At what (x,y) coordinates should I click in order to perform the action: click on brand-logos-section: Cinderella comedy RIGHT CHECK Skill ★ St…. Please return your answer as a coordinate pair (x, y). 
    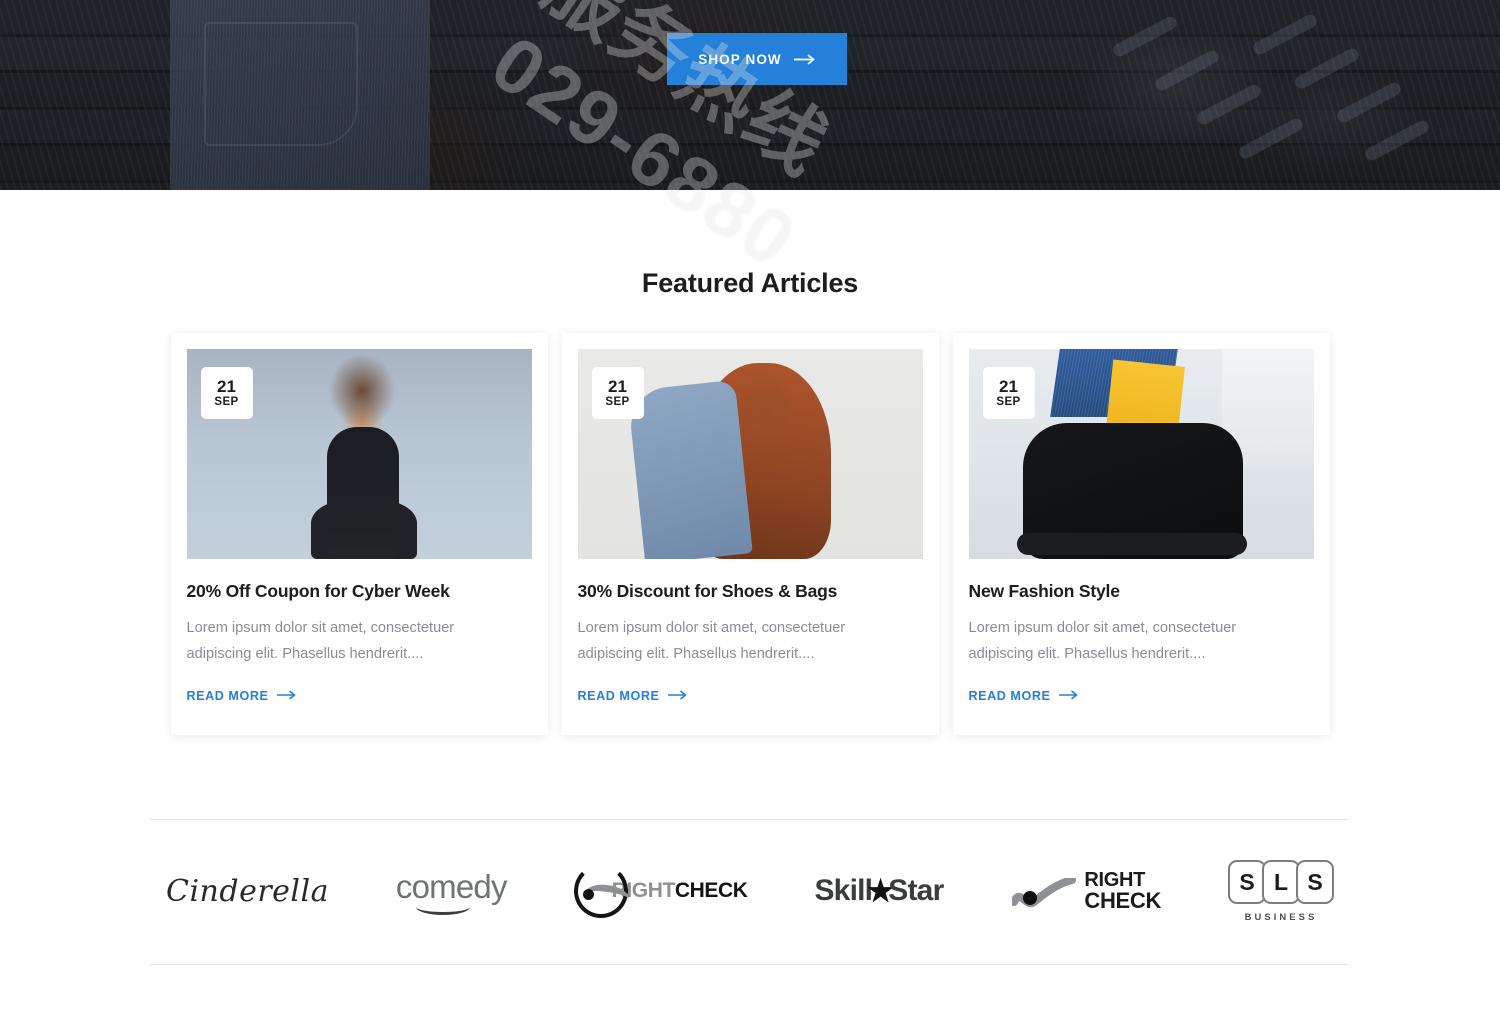
    Looking at the image, I should click on (750, 892).